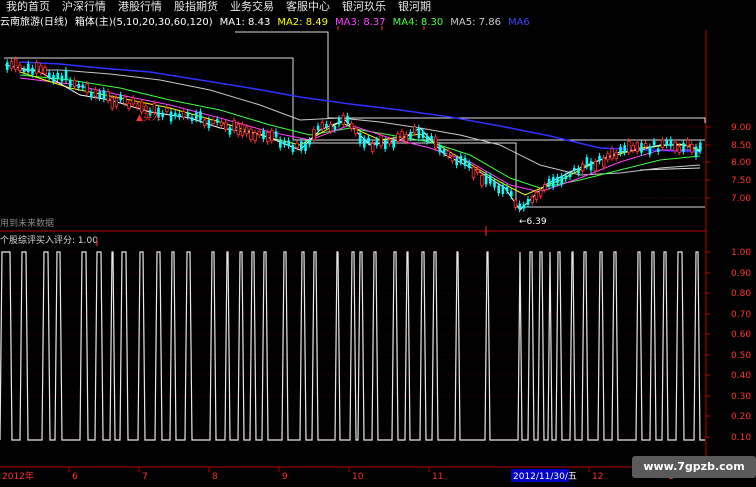 This screenshot has height=487, width=756. I want to click on buy-marker: ▲买入, so click(148, 117).